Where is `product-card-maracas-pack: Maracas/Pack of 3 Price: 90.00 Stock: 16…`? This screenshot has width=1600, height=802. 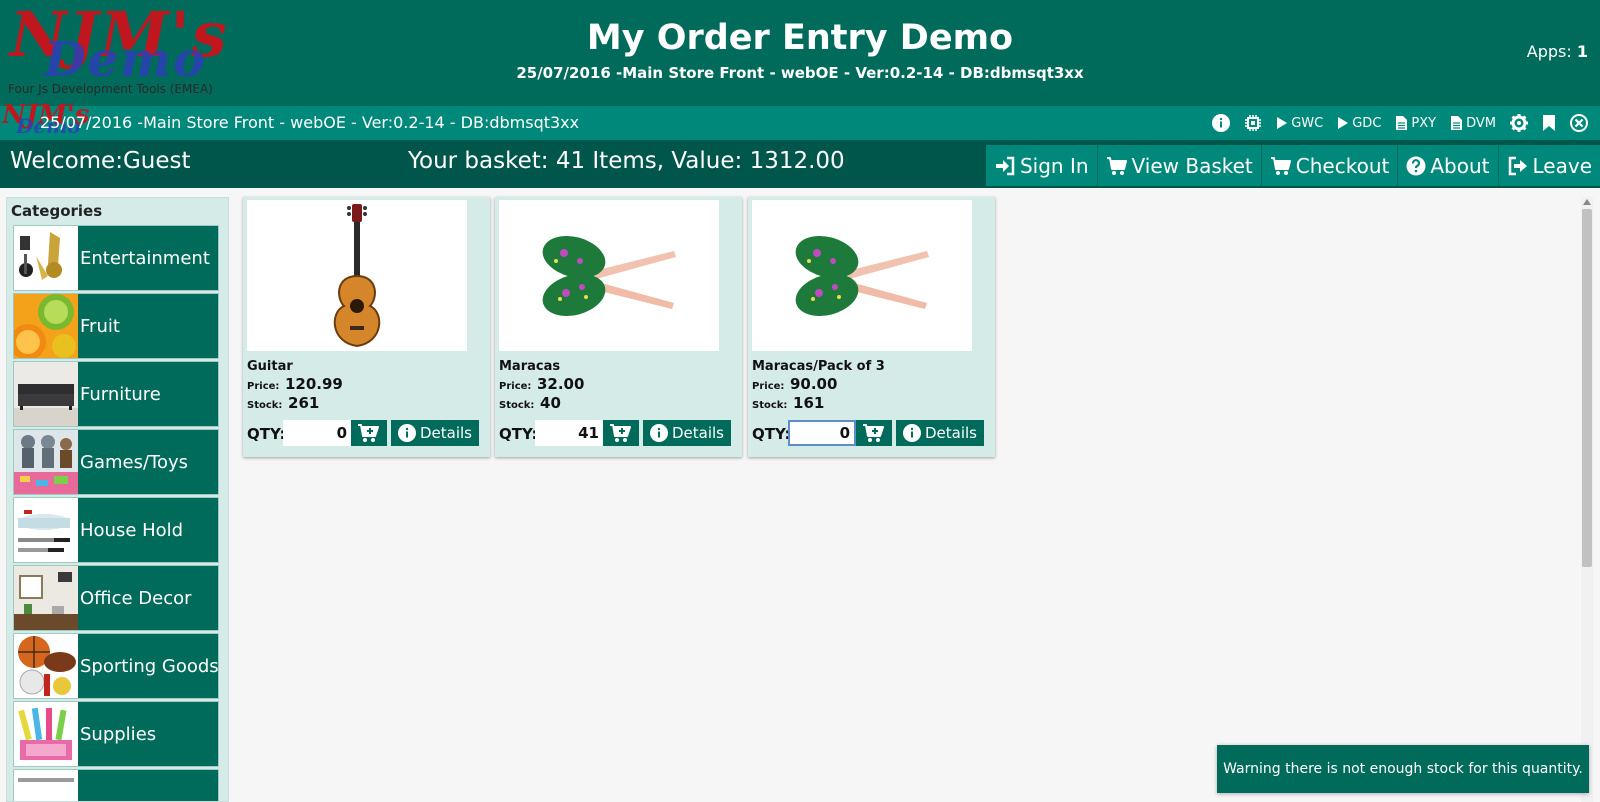
product-card-maracas-pack: Maracas/Pack of 3 Price: 90.00 Stock: 16… is located at coordinates (871, 327).